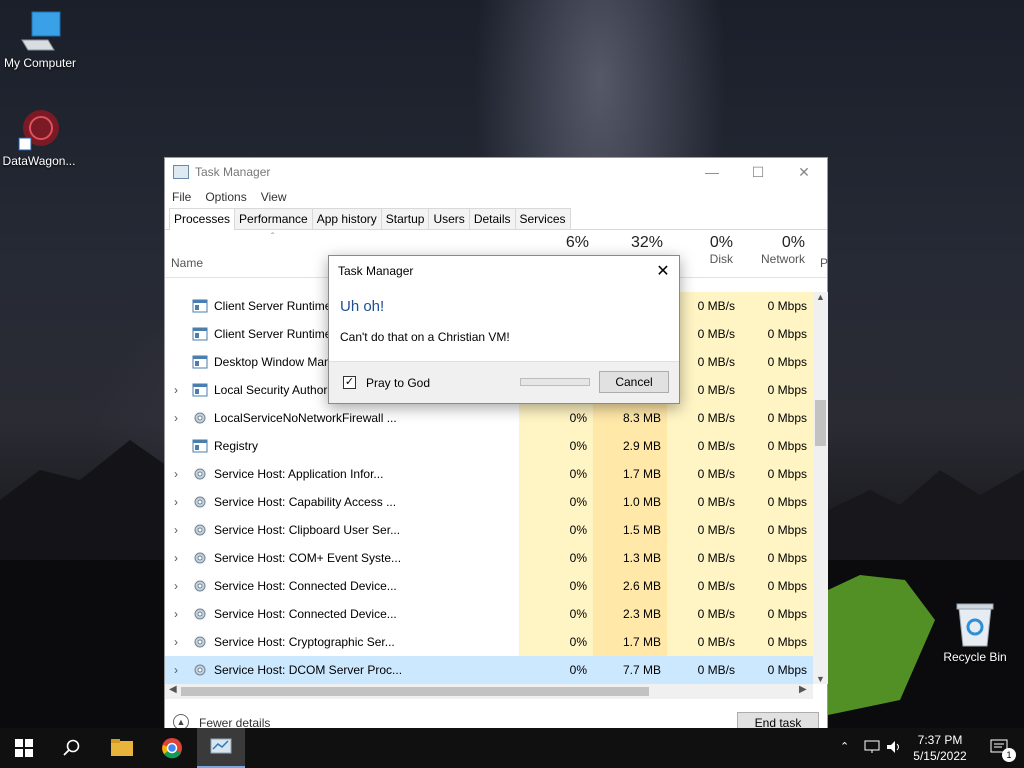 This screenshot has height=768, width=1024. What do you see at coordinates (40, 40) in the screenshot?
I see `desktop-icon-my-computer: My Computer` at bounding box center [40, 40].